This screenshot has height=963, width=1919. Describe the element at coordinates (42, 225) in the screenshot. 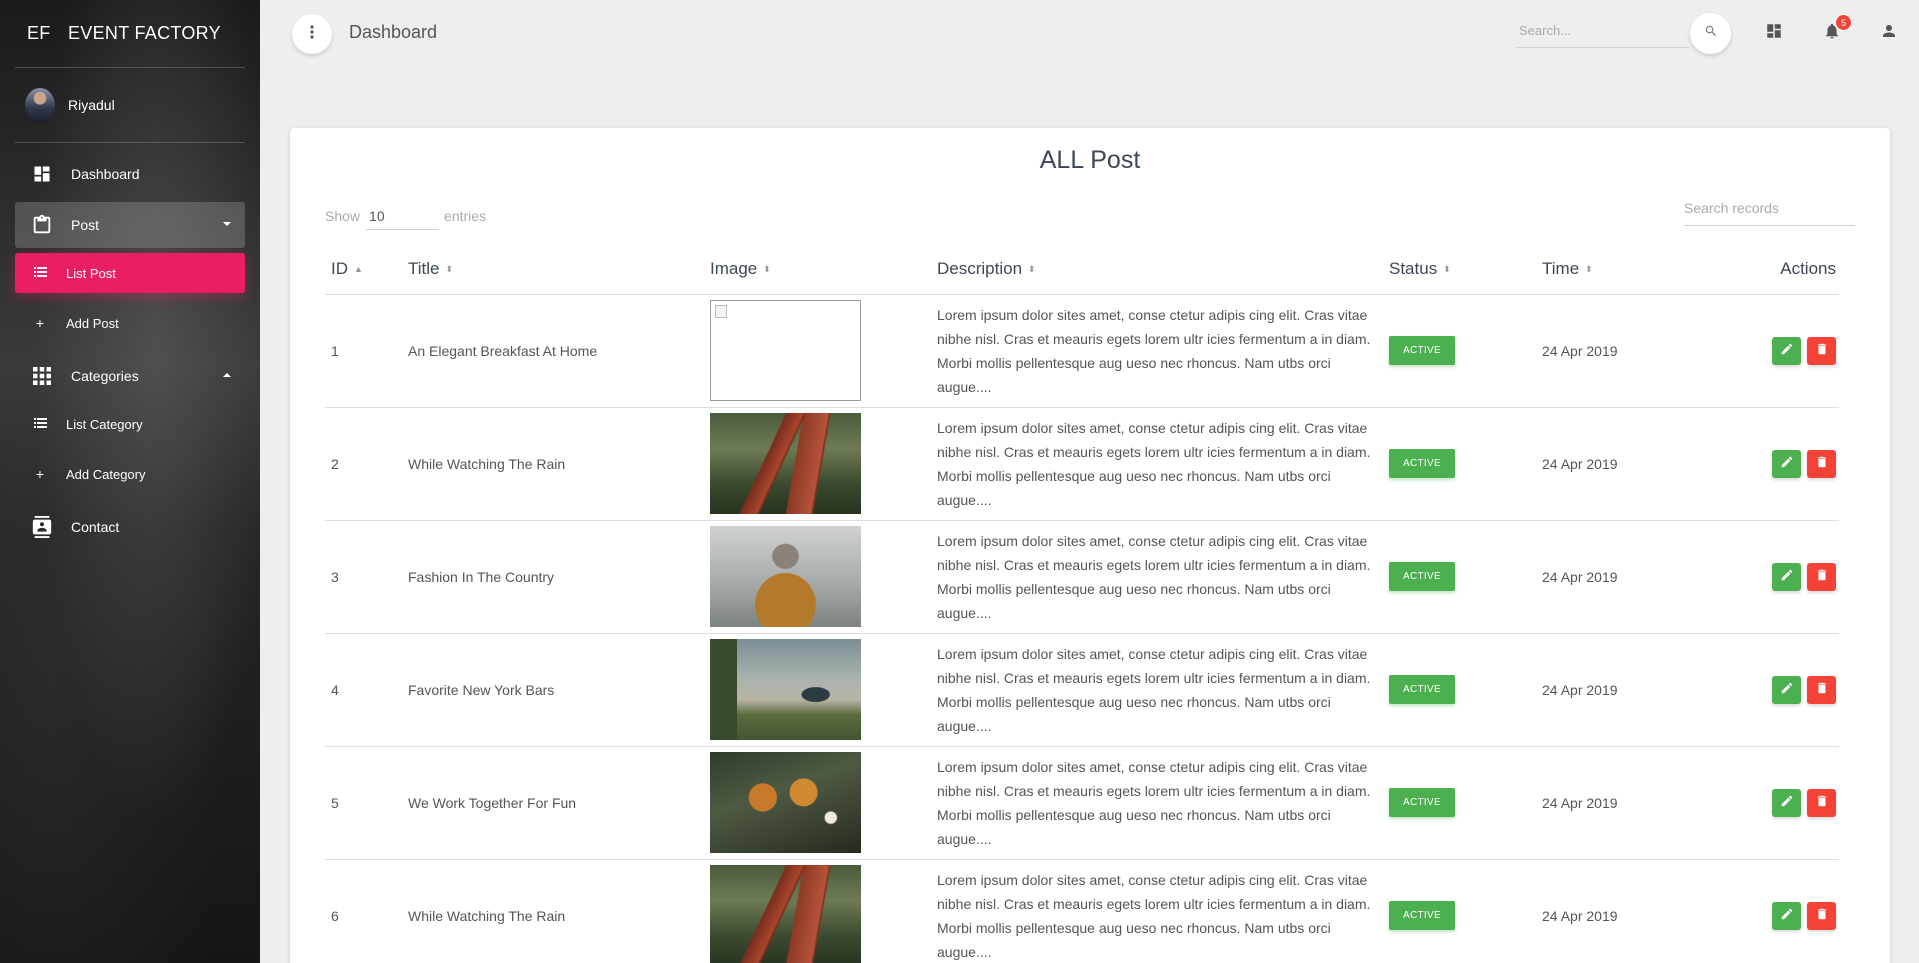

I see `clipboard-icon` at that location.